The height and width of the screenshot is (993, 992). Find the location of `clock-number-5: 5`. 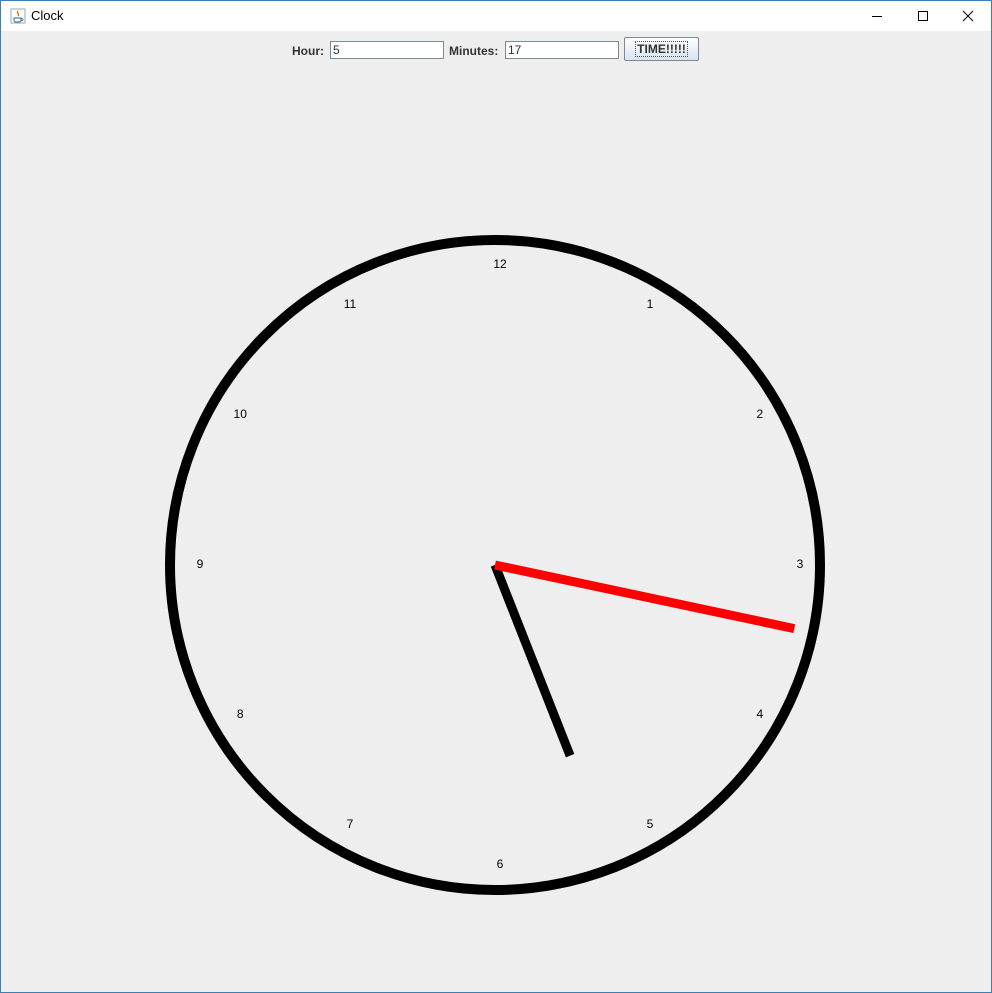

clock-number-5: 5 is located at coordinates (650, 824).